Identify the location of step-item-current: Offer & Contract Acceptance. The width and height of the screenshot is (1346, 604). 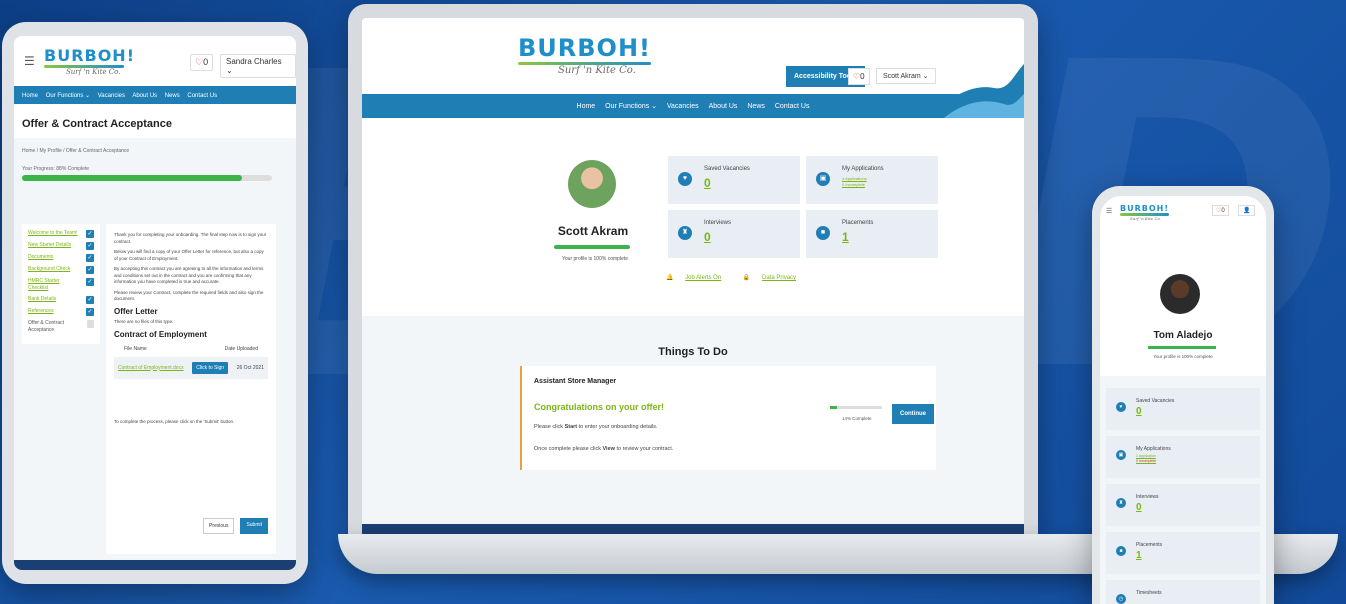
(61, 327).